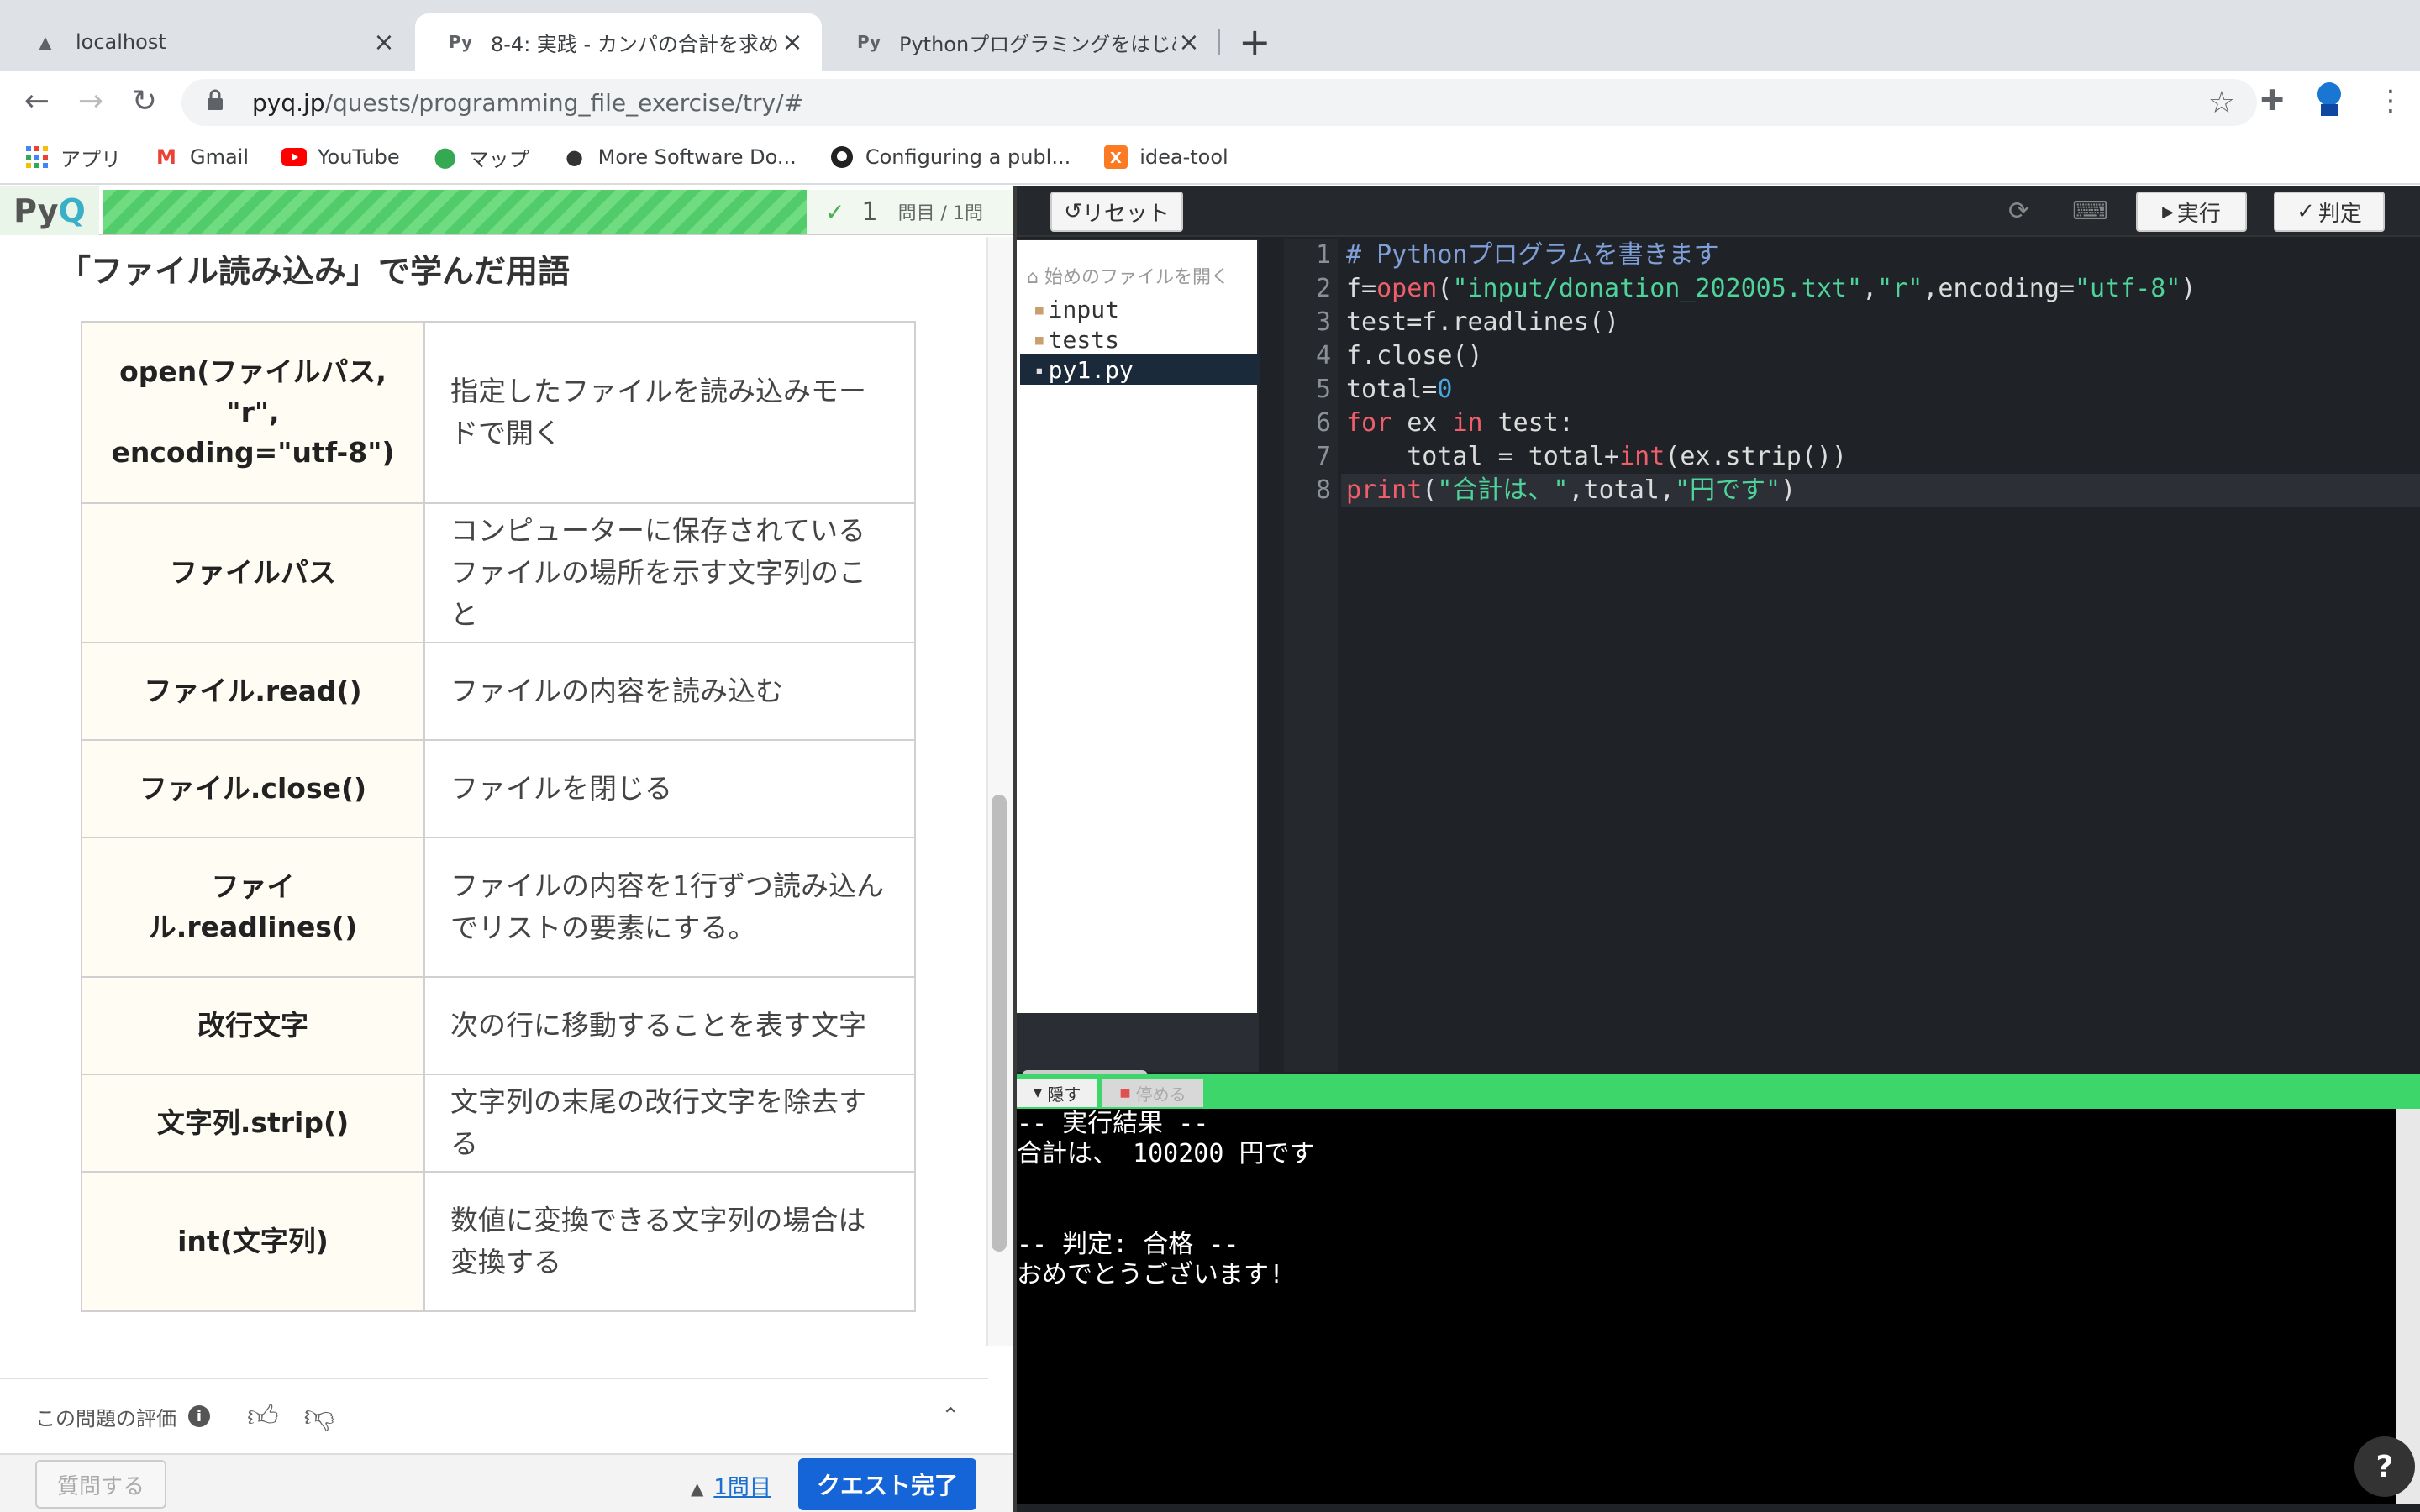  Describe the element at coordinates (1021, 42) in the screenshot. I see `tab-python-intro: Py Pythonプログラミングをはじめよ ×` at that location.